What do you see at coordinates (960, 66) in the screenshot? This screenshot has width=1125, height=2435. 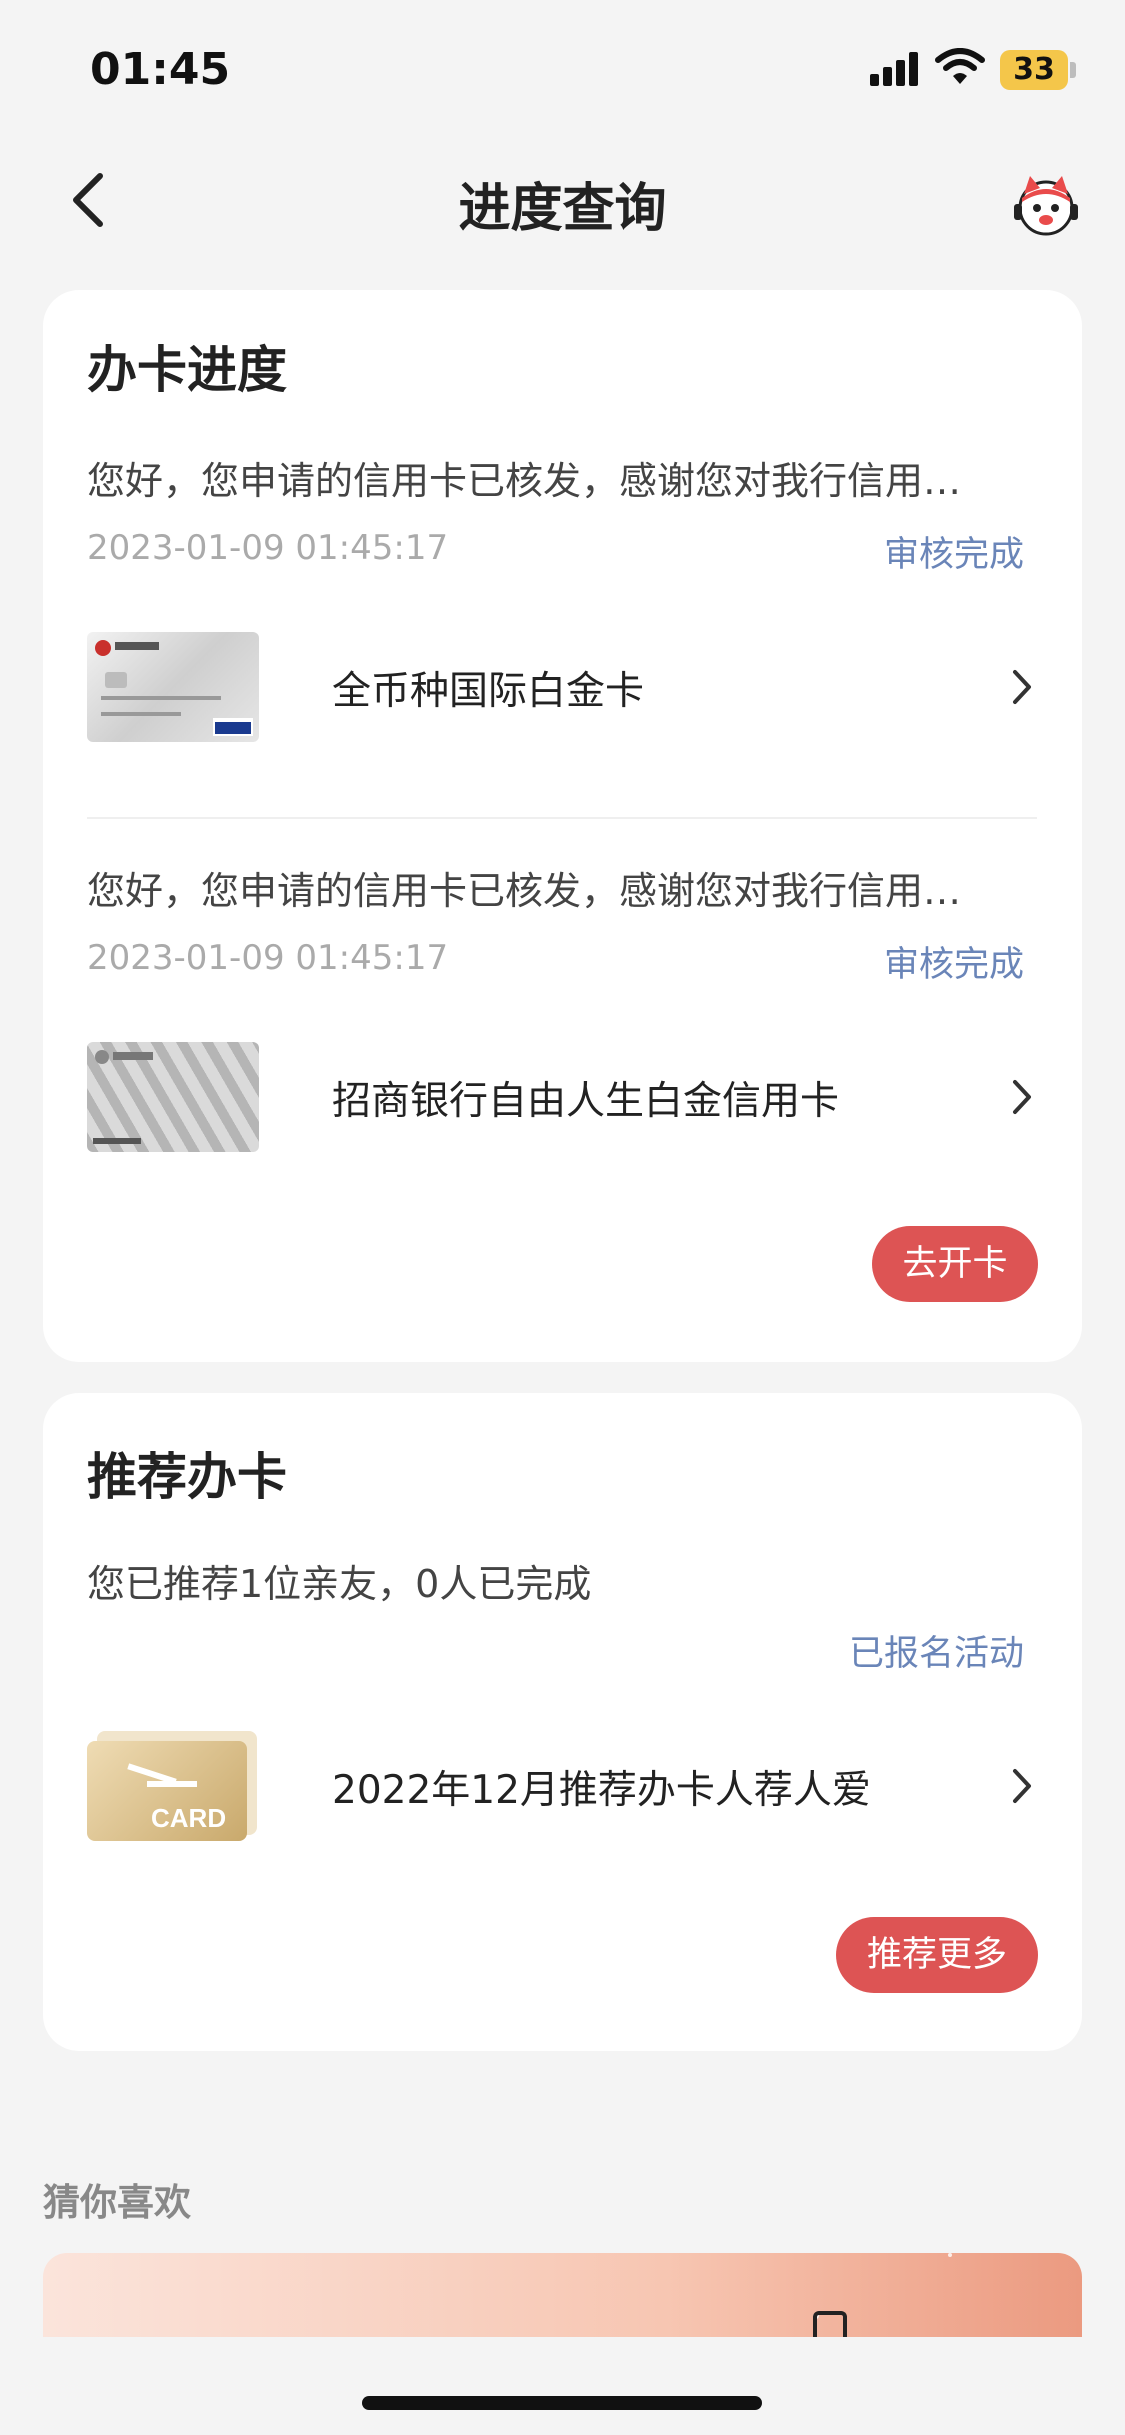 I see `wifi-icon` at bounding box center [960, 66].